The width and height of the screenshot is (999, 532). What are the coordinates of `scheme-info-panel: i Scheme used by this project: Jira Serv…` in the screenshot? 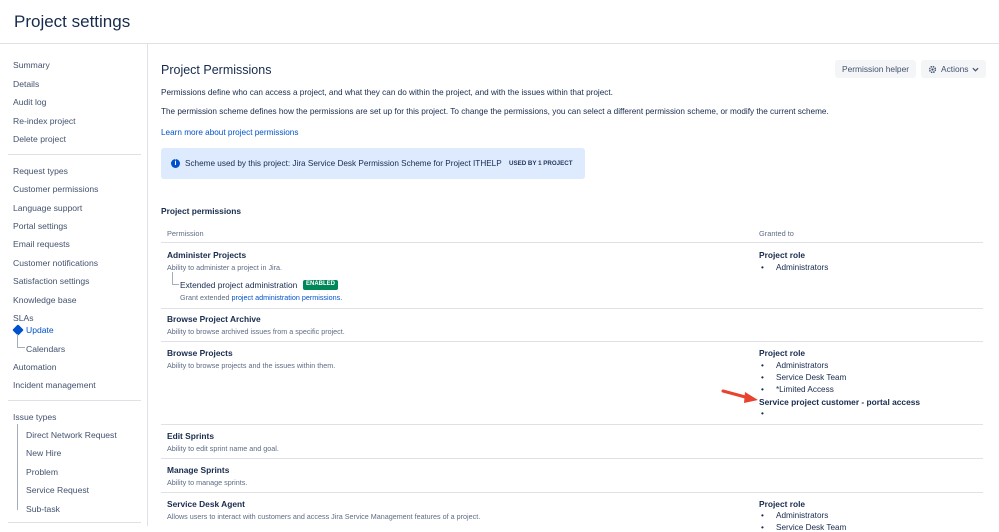 It's located at (373, 163).